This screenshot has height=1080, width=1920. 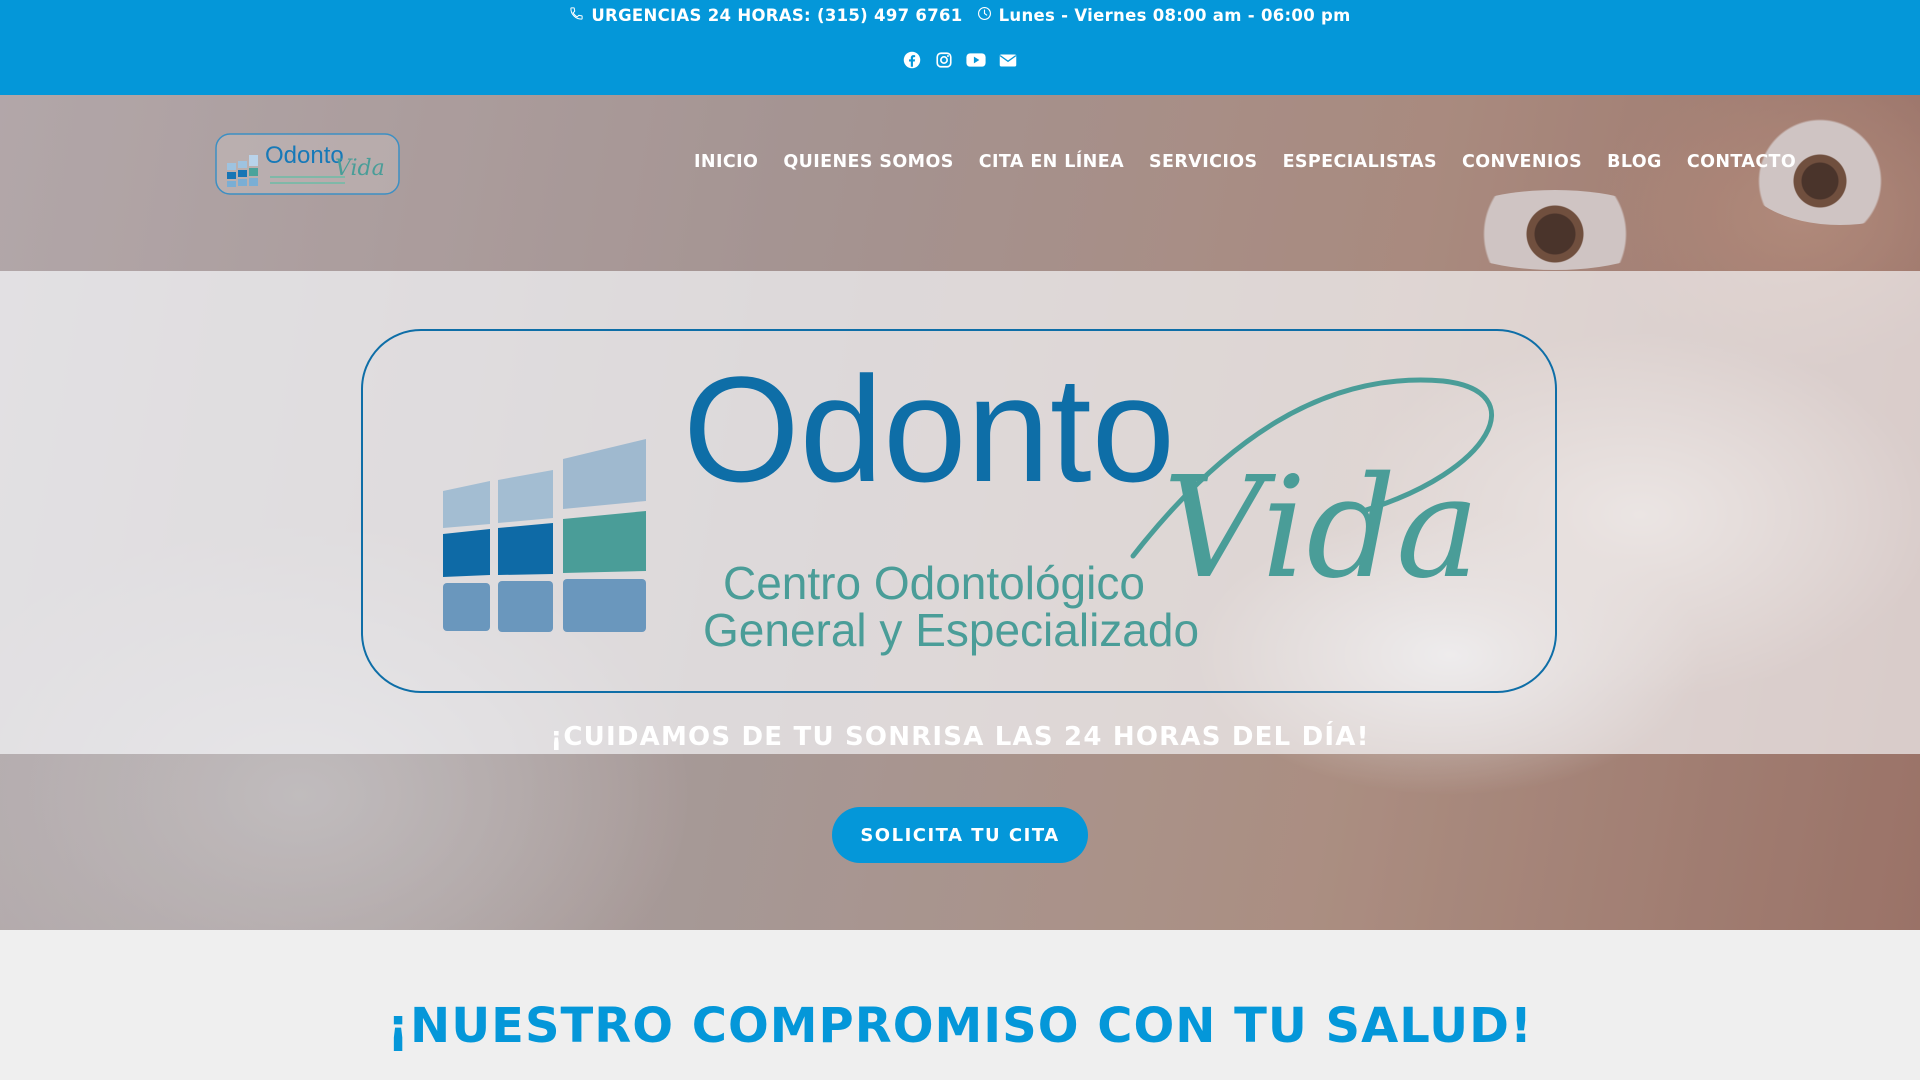 What do you see at coordinates (976, 60) in the screenshot?
I see `youtube-icon` at bounding box center [976, 60].